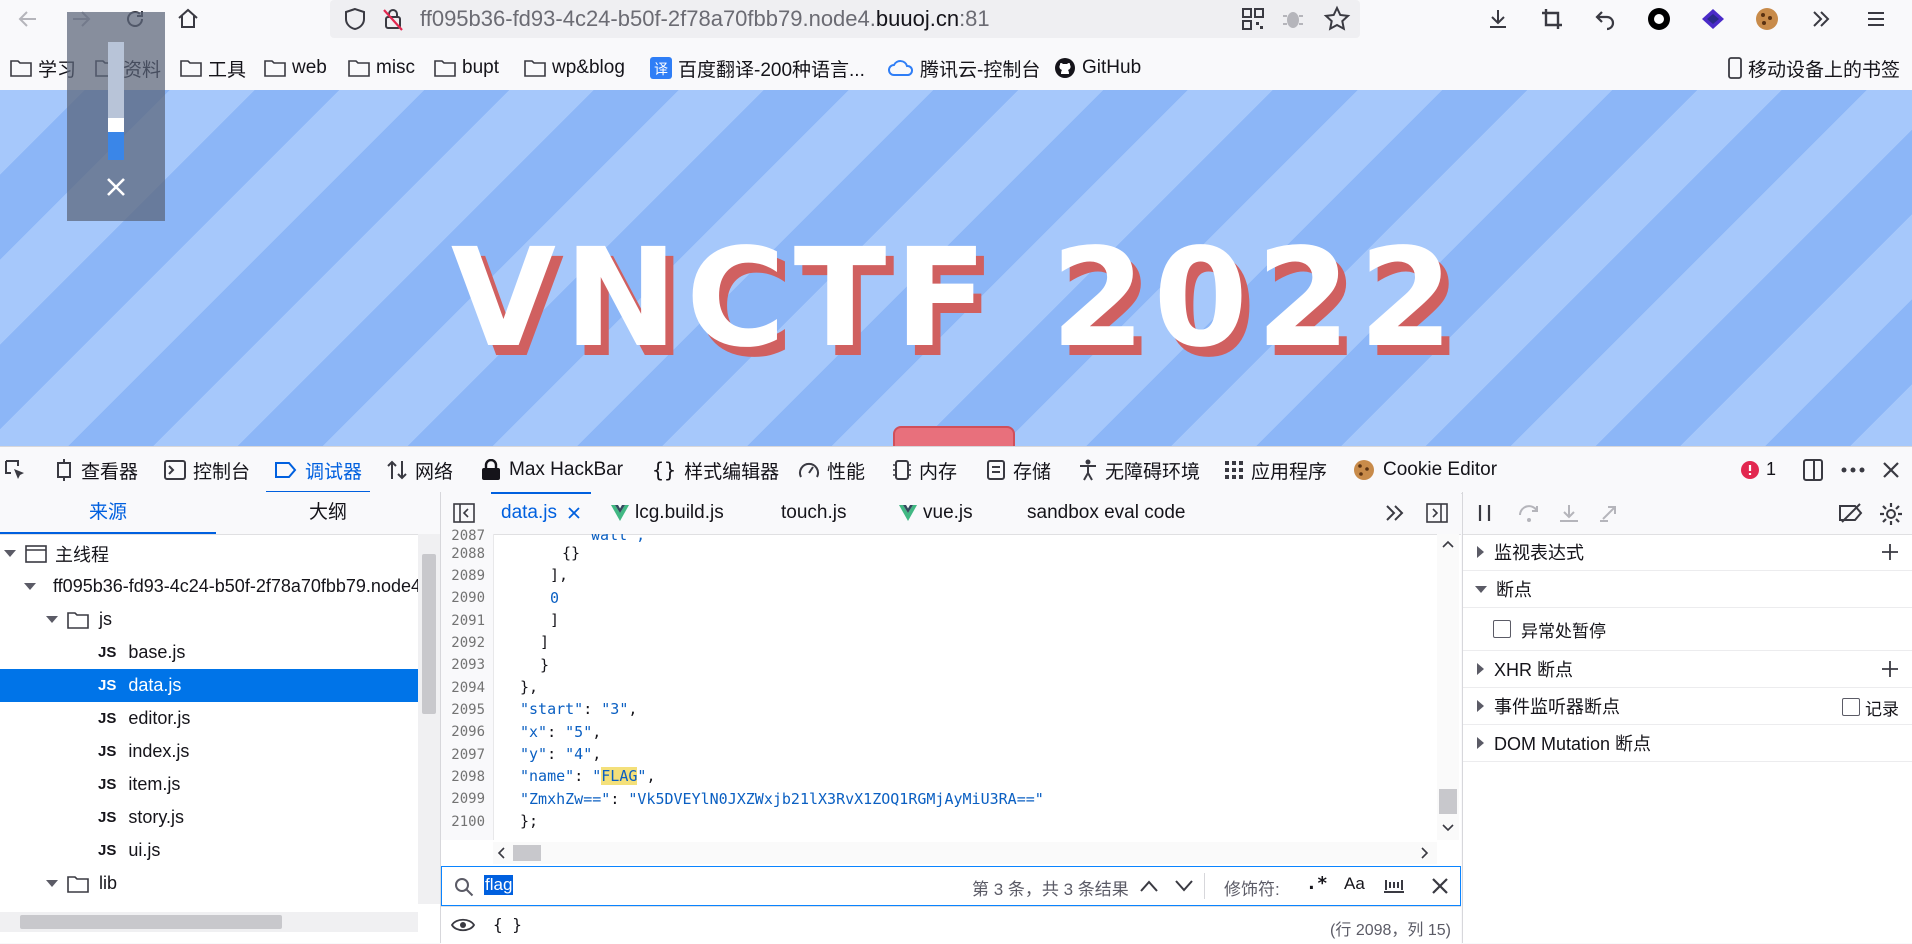 This screenshot has height=944, width=1912. I want to click on bug-icon, so click(1293, 19).